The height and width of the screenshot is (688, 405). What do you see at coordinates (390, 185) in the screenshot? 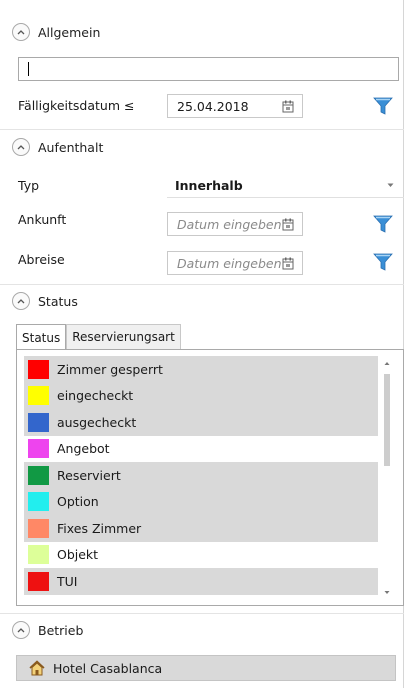
I see `chevron-down-icon` at bounding box center [390, 185].